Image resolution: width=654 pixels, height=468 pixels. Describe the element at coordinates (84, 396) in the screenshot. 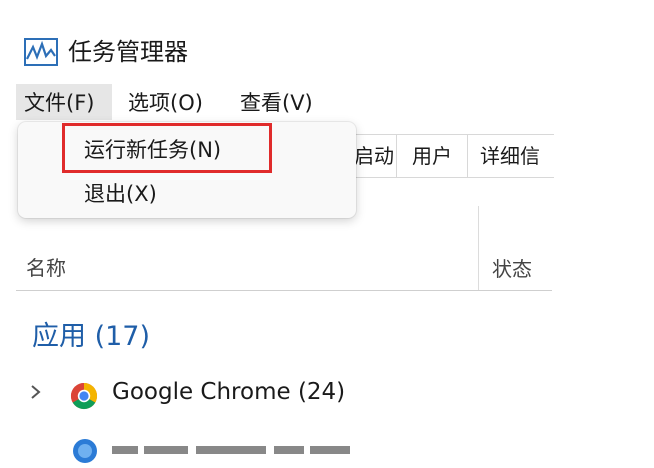

I see `chrome-icon` at that location.